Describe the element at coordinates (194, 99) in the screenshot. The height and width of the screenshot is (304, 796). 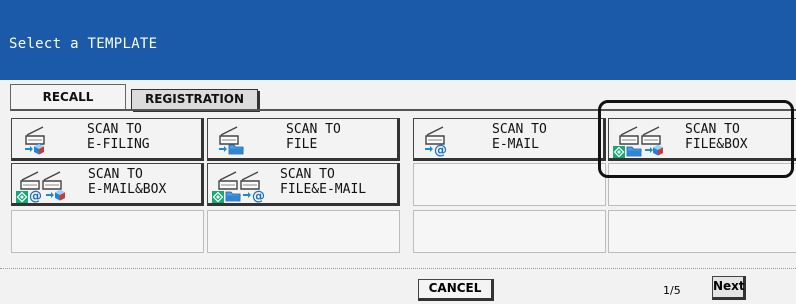
I see `tab-registration: REGISTRATION` at that location.